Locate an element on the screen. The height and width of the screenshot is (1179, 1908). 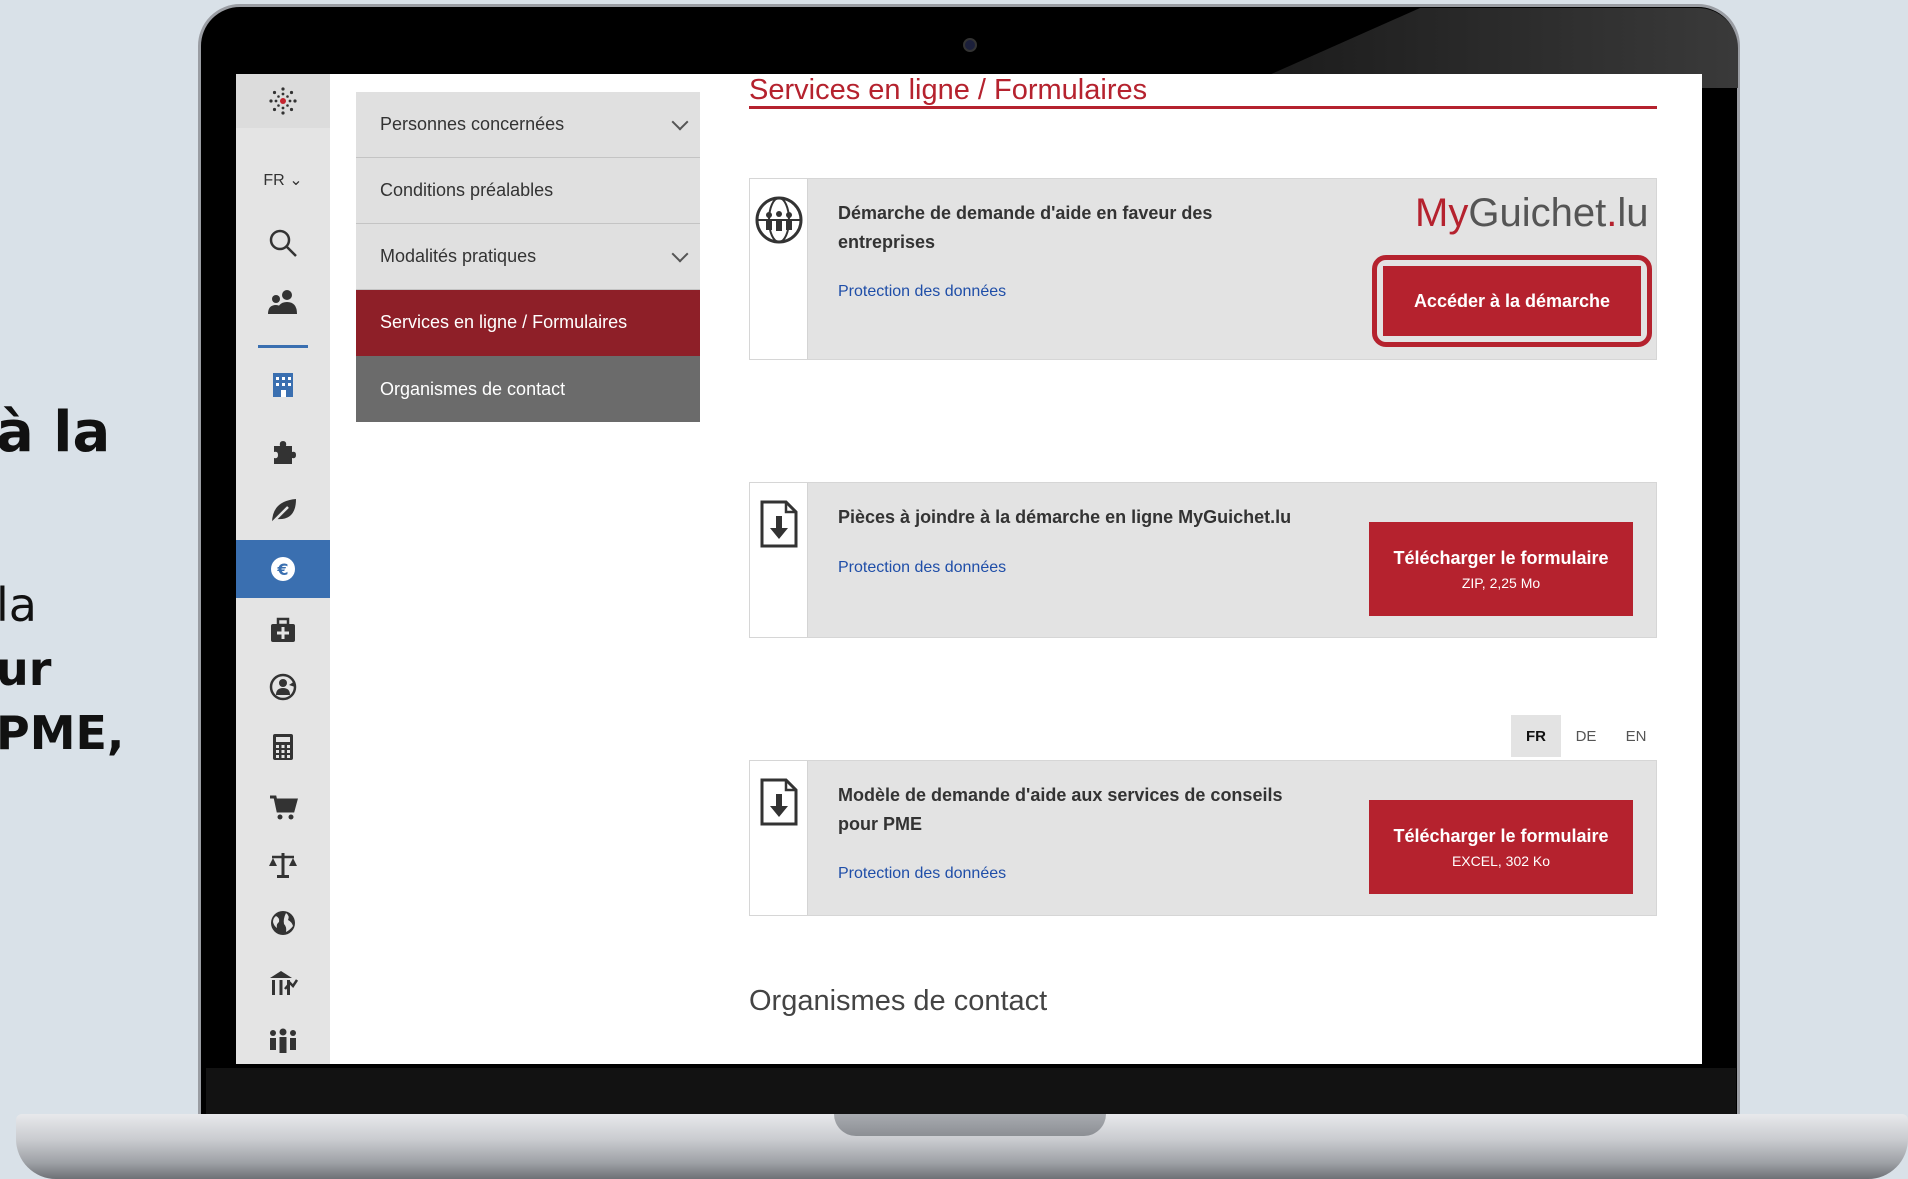
globe-icon is located at coordinates (283, 923).